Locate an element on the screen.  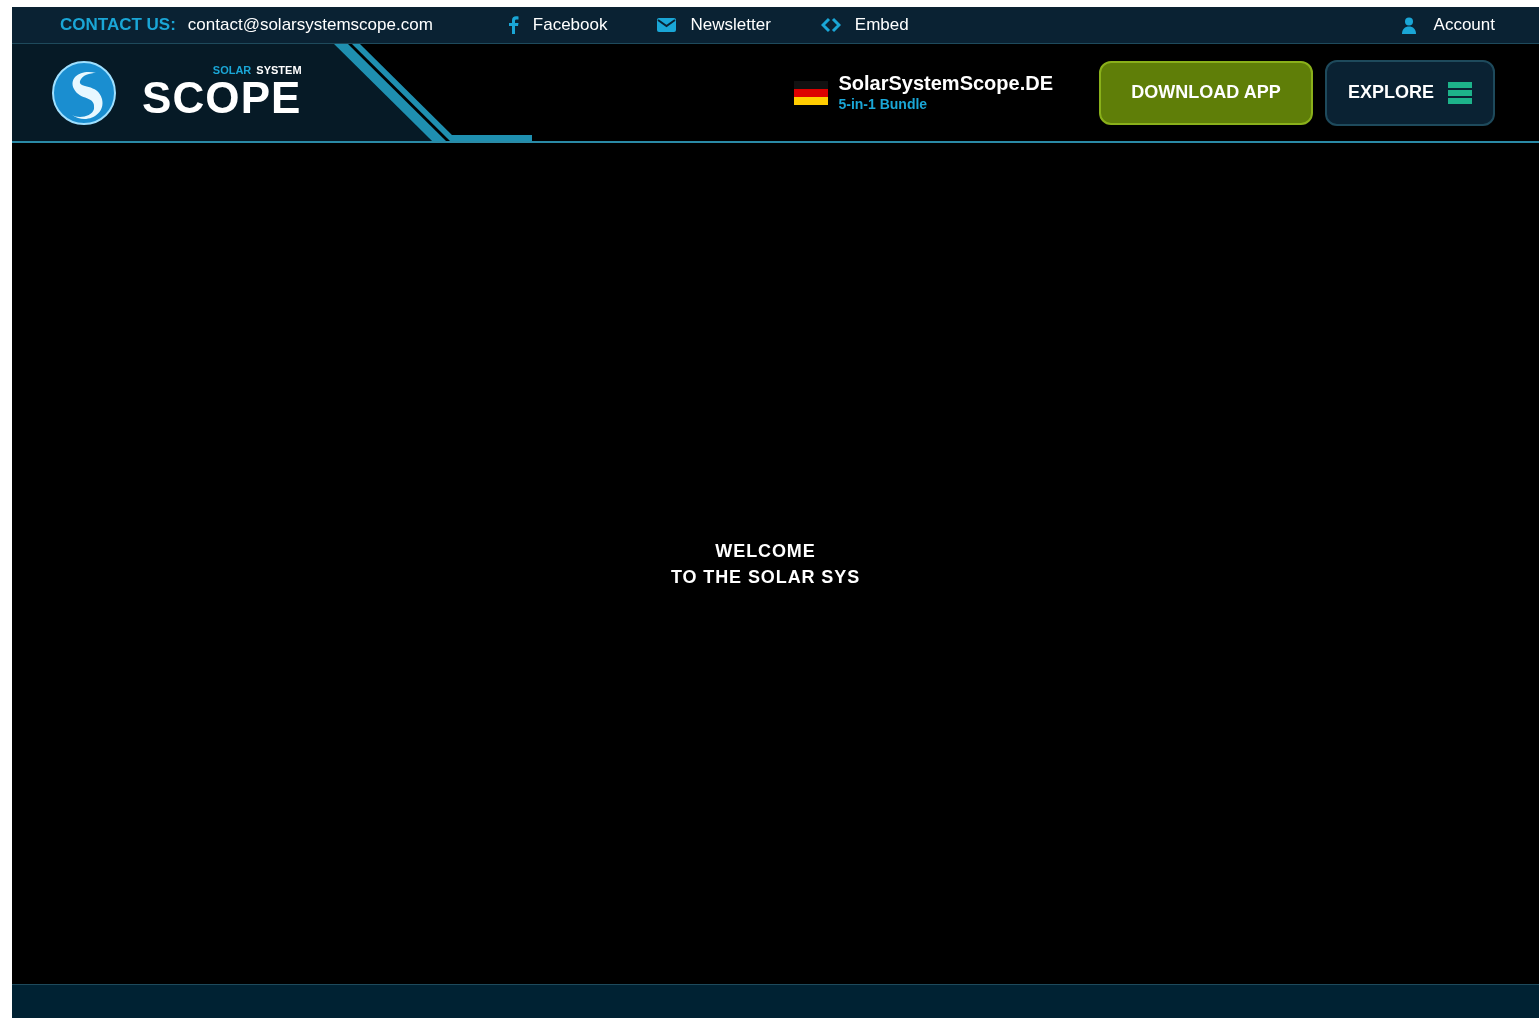
logo-title: SCOPE is located at coordinates (222, 98).